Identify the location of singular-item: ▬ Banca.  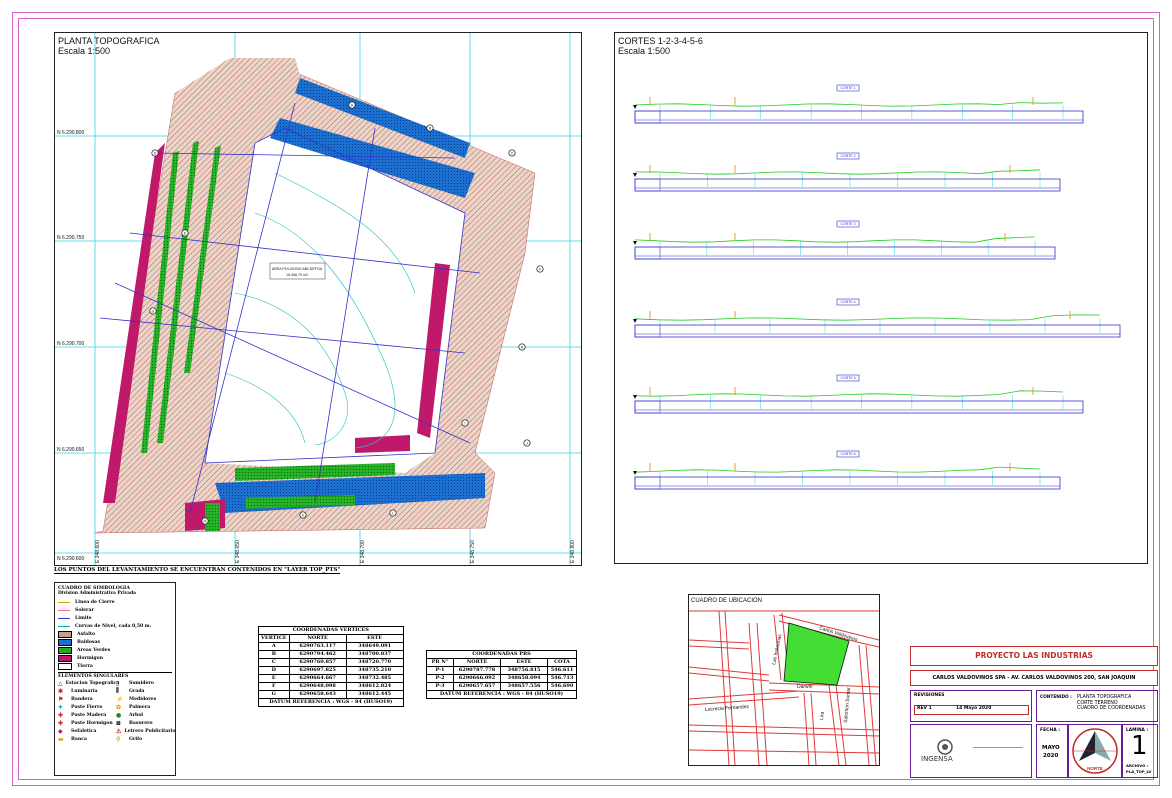
(87, 739).